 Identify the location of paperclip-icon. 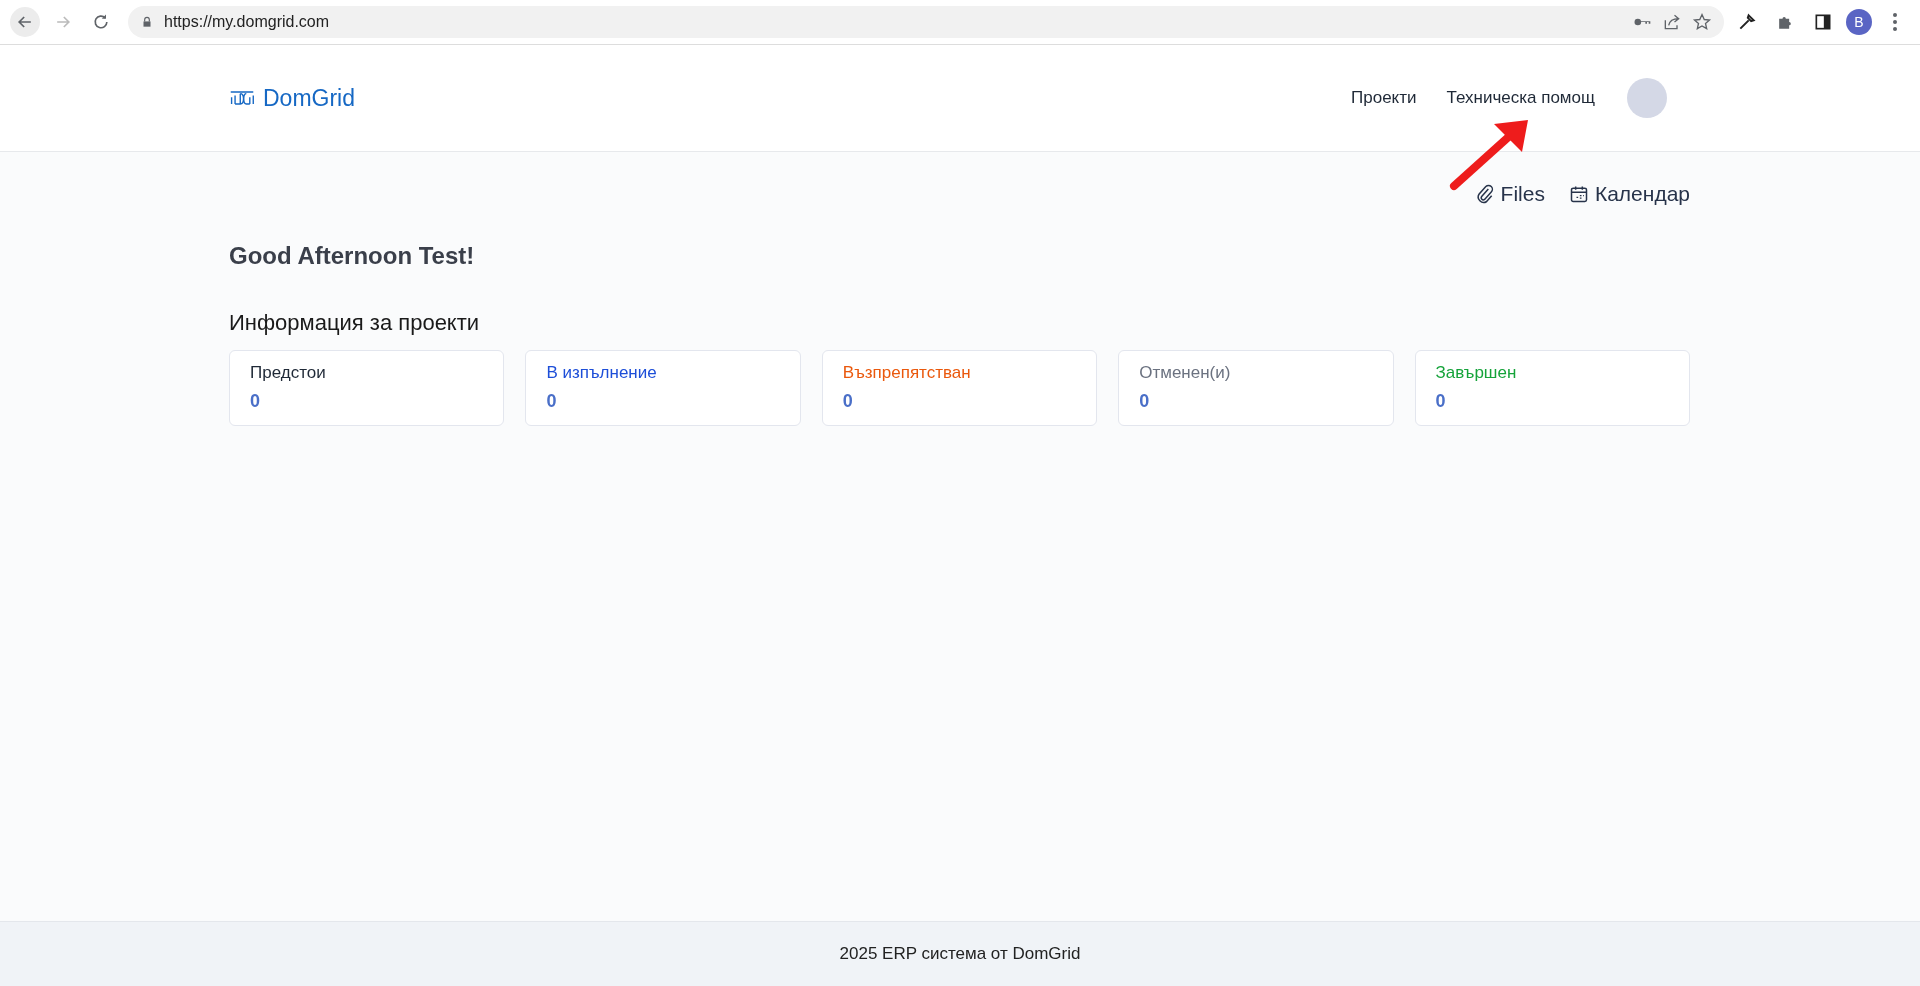
(1484, 194).